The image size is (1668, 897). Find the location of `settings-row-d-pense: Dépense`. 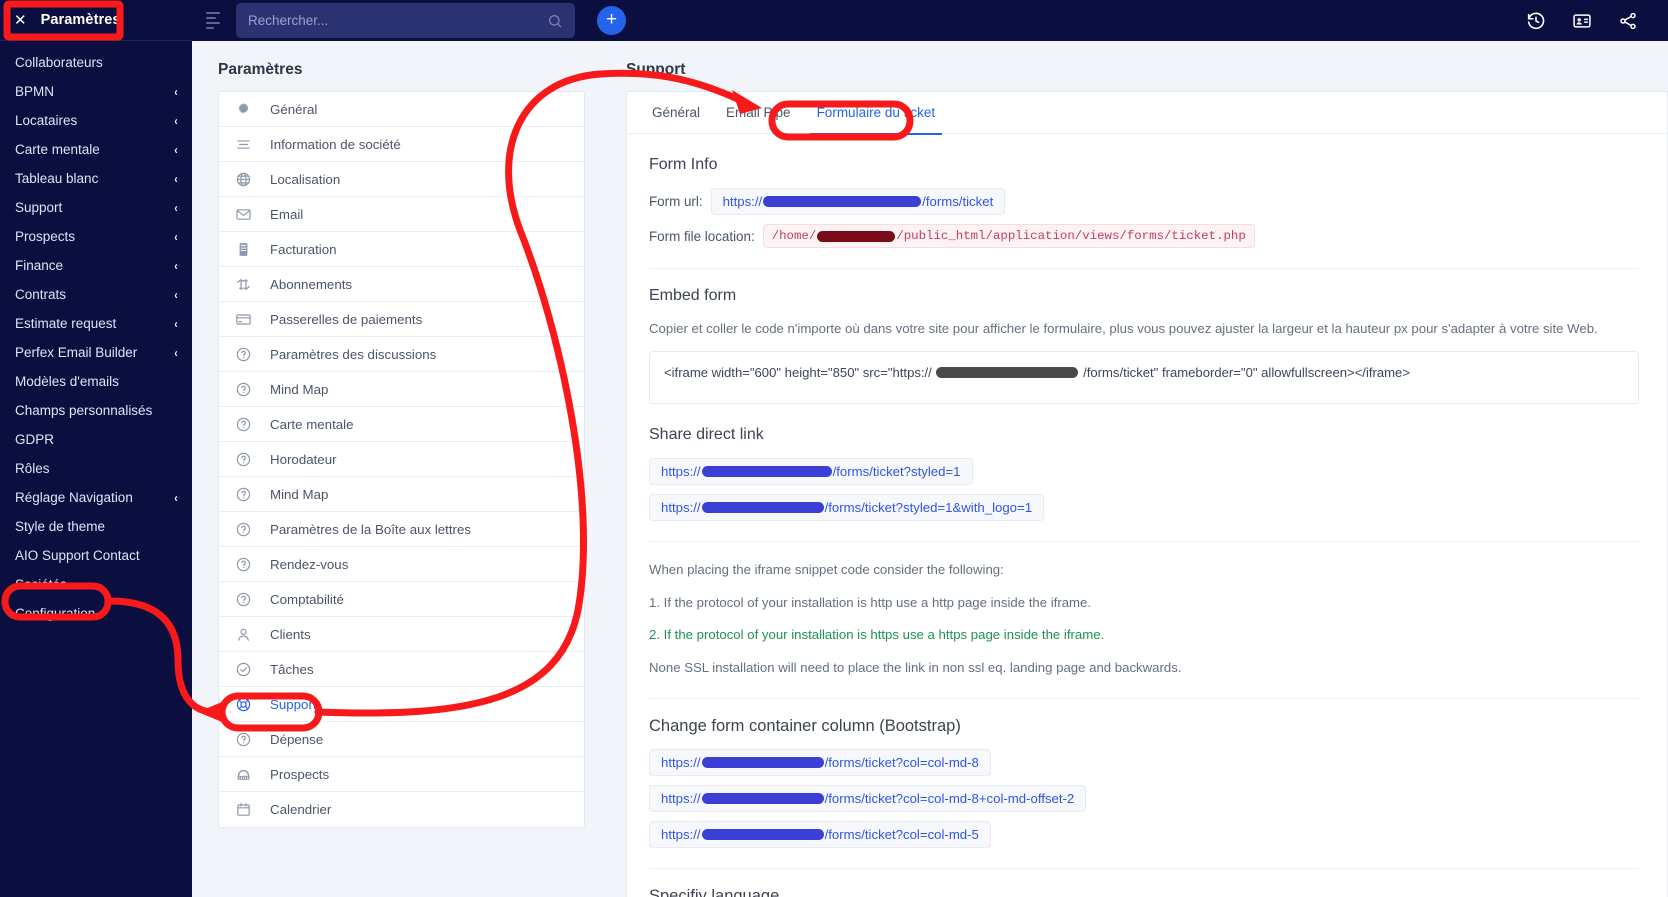

settings-row-d-pense: Dépense is located at coordinates (401, 739).